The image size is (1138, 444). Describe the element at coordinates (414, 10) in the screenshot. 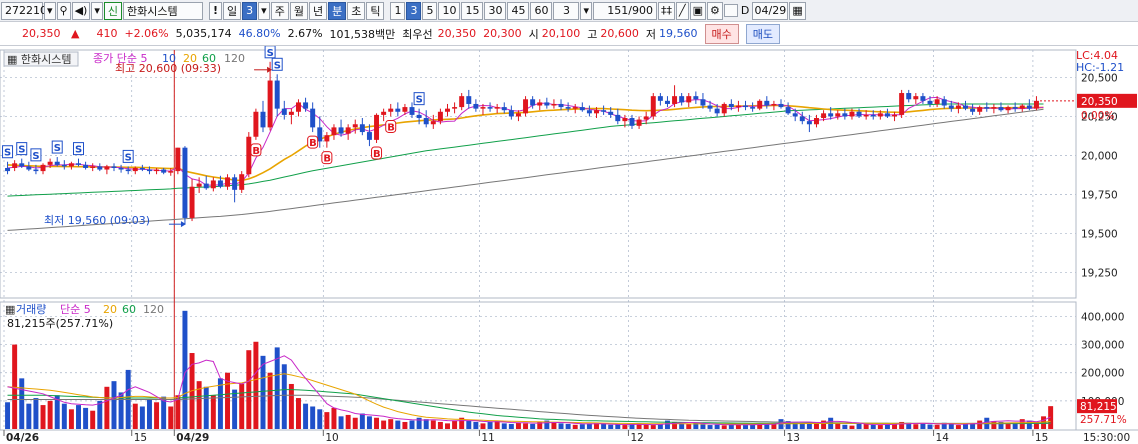

I see `interval-3: 3` at that location.